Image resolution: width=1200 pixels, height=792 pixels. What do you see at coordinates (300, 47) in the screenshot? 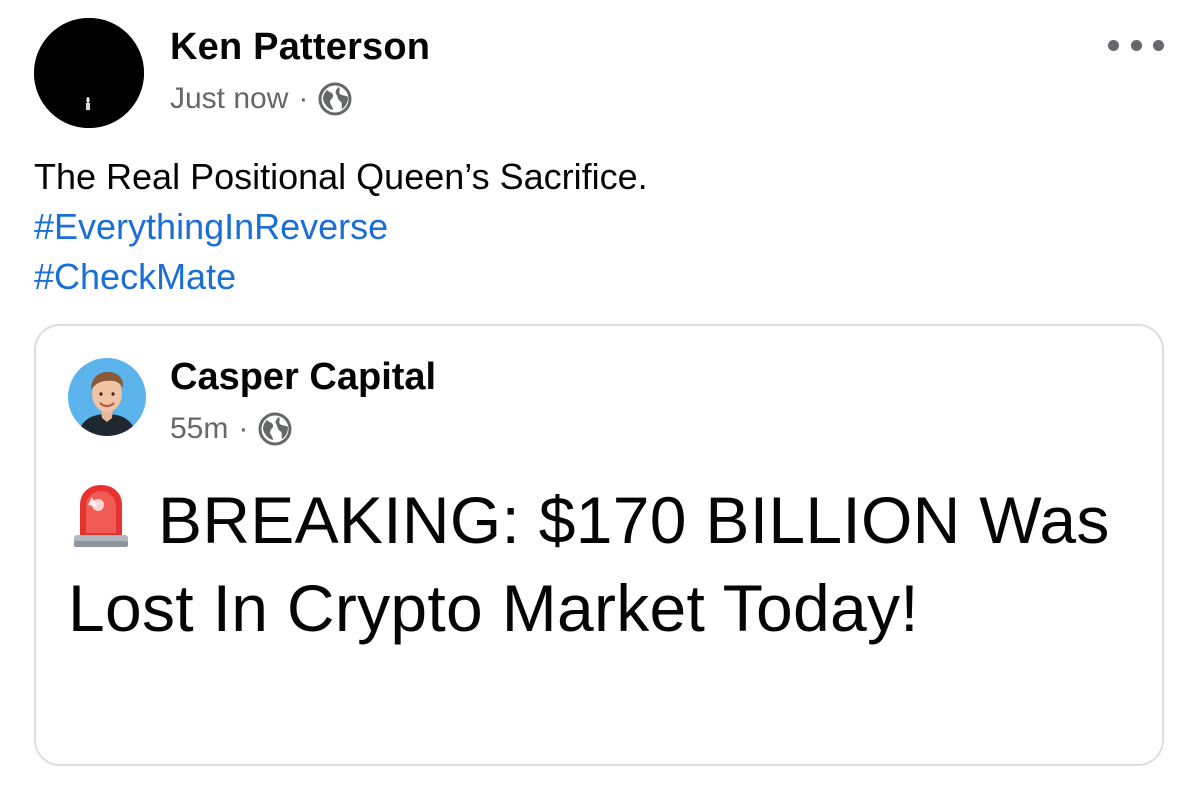
I see `author-name: Ken Patterson` at bounding box center [300, 47].